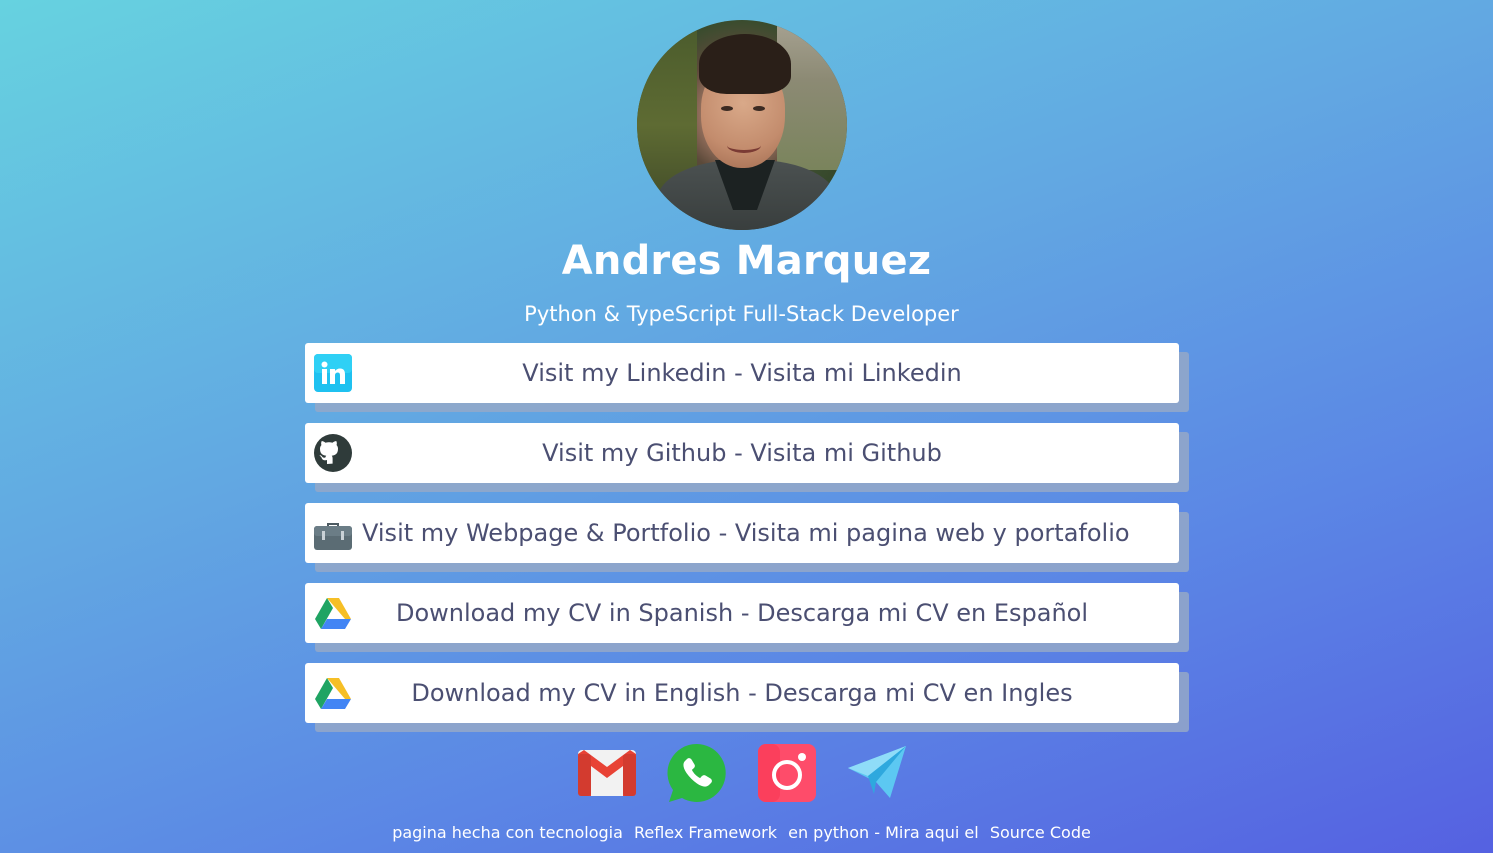 Image resolution: width=1493 pixels, height=853 pixels. Describe the element at coordinates (727, 108) in the screenshot. I see `photo-eye-left` at that location.